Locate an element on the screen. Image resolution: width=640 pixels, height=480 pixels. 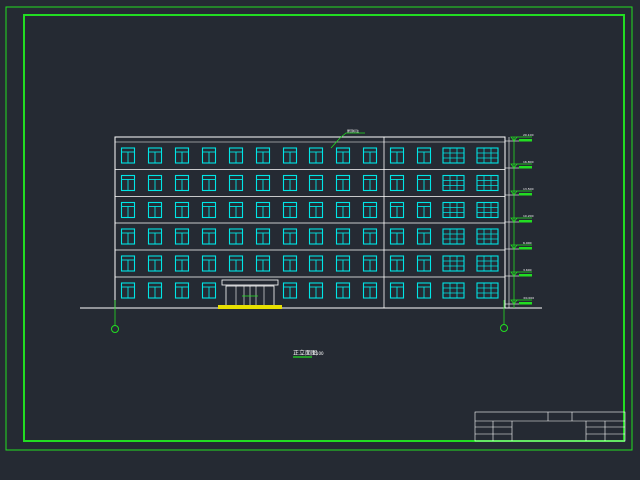
level-label: 10.200 is located at coordinates (528, 216).